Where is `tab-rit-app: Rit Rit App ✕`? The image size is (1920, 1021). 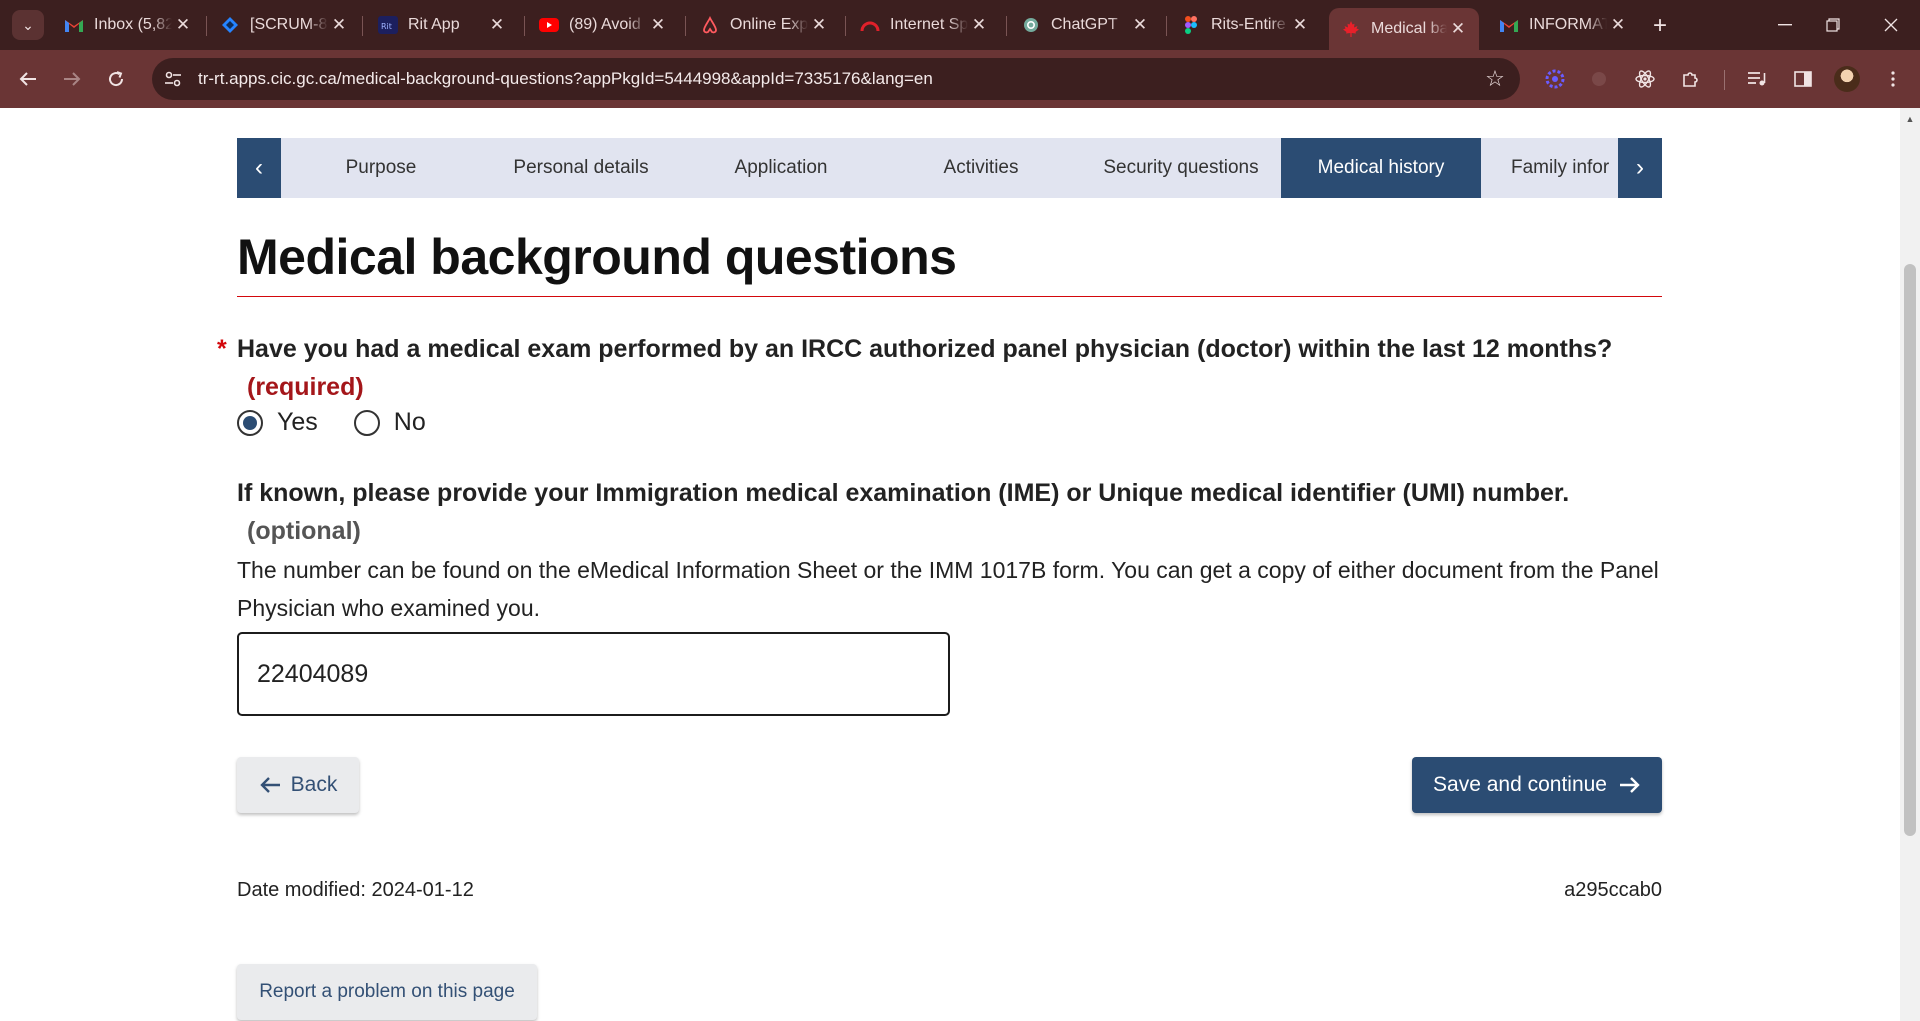
tab-rit-app: Rit Rit App ✕ is located at coordinates (442, 25).